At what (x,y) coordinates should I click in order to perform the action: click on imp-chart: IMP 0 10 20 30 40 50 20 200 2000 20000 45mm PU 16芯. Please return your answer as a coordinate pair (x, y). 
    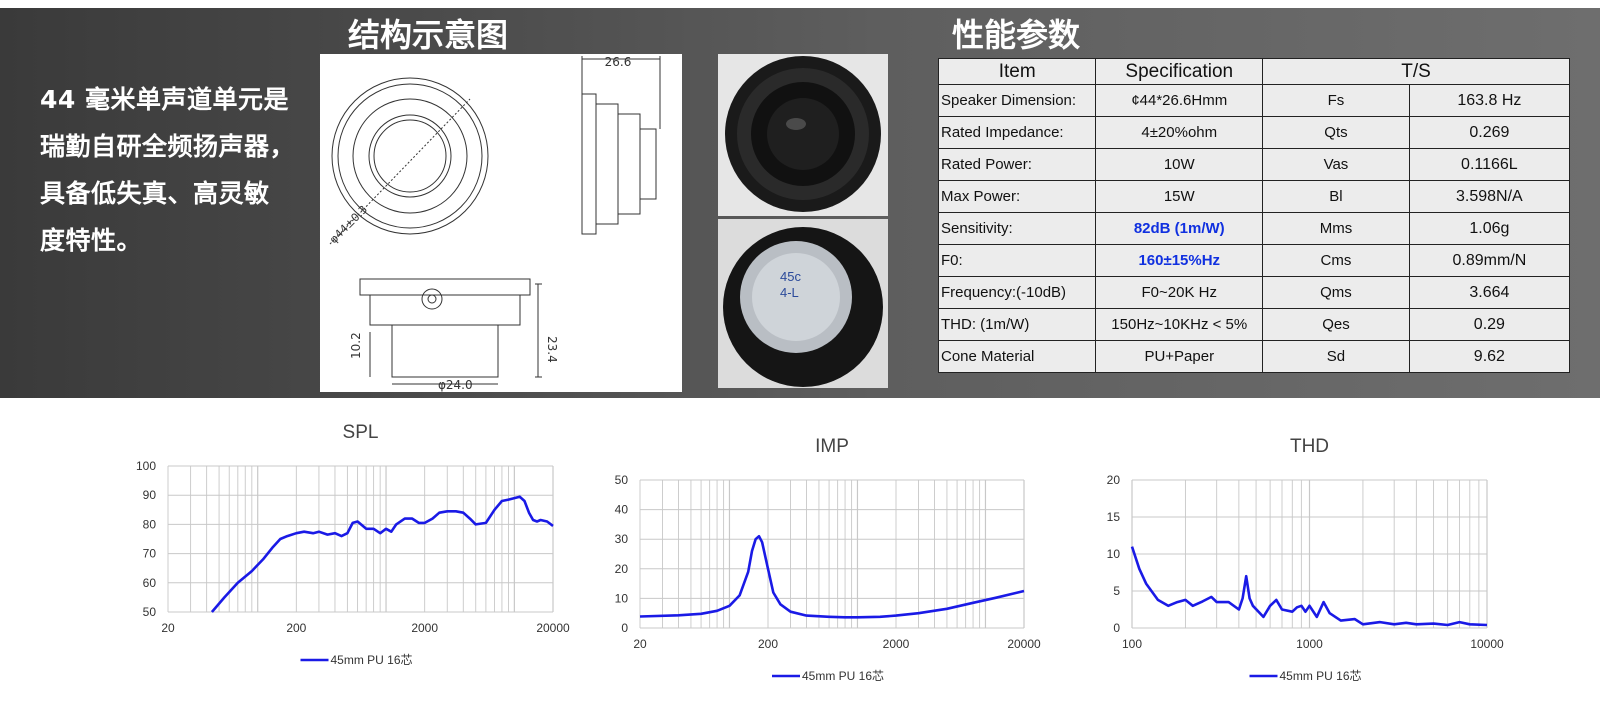
    Looking at the image, I should click on (835, 569).